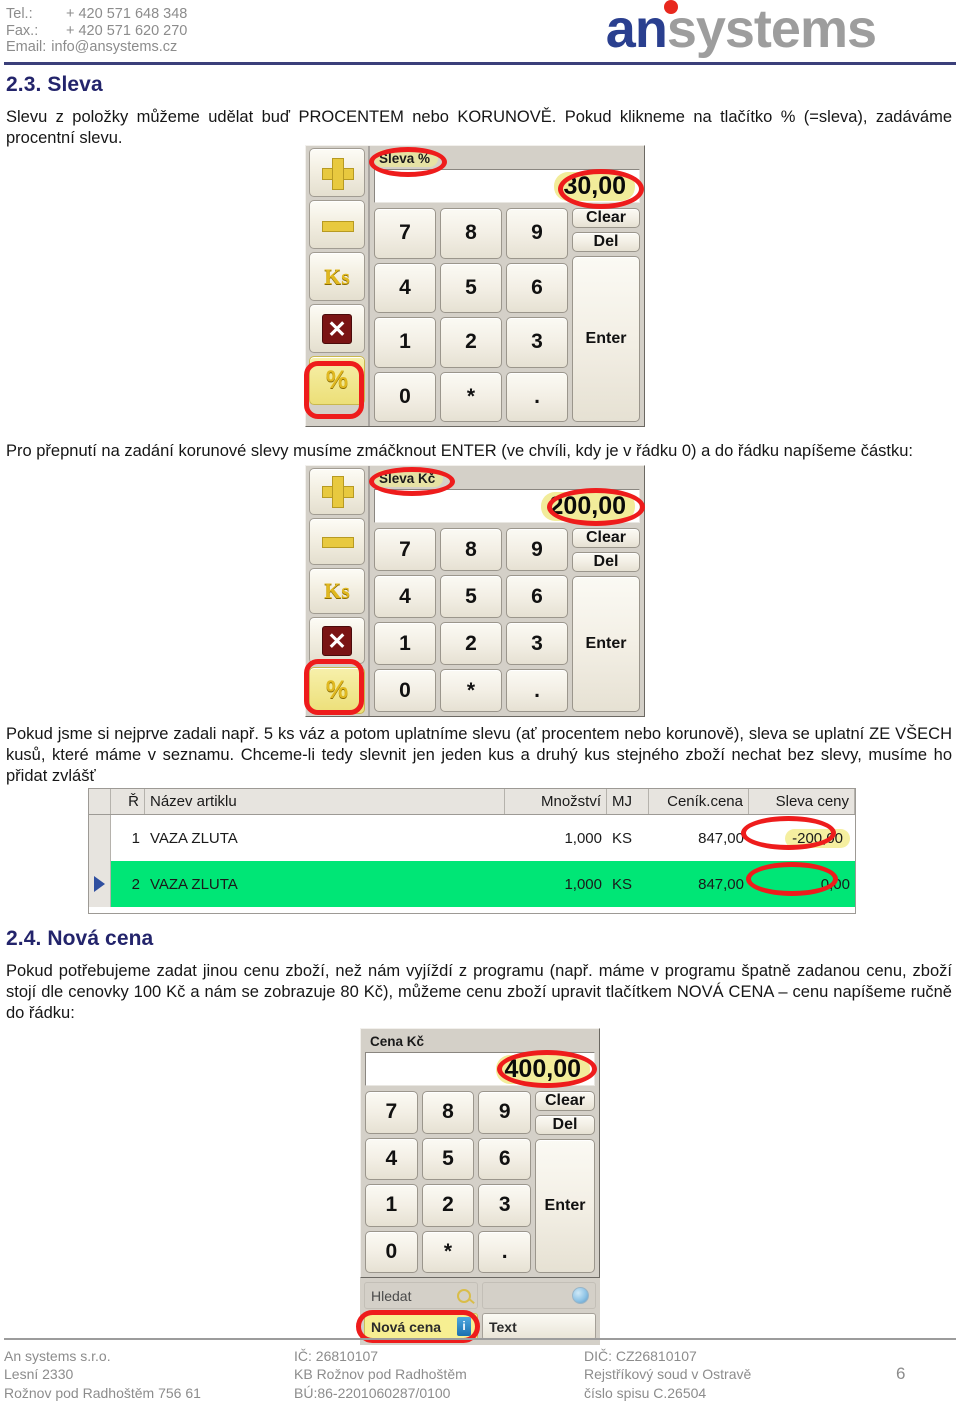  I want to click on keypad-display: 200,00, so click(507, 506).